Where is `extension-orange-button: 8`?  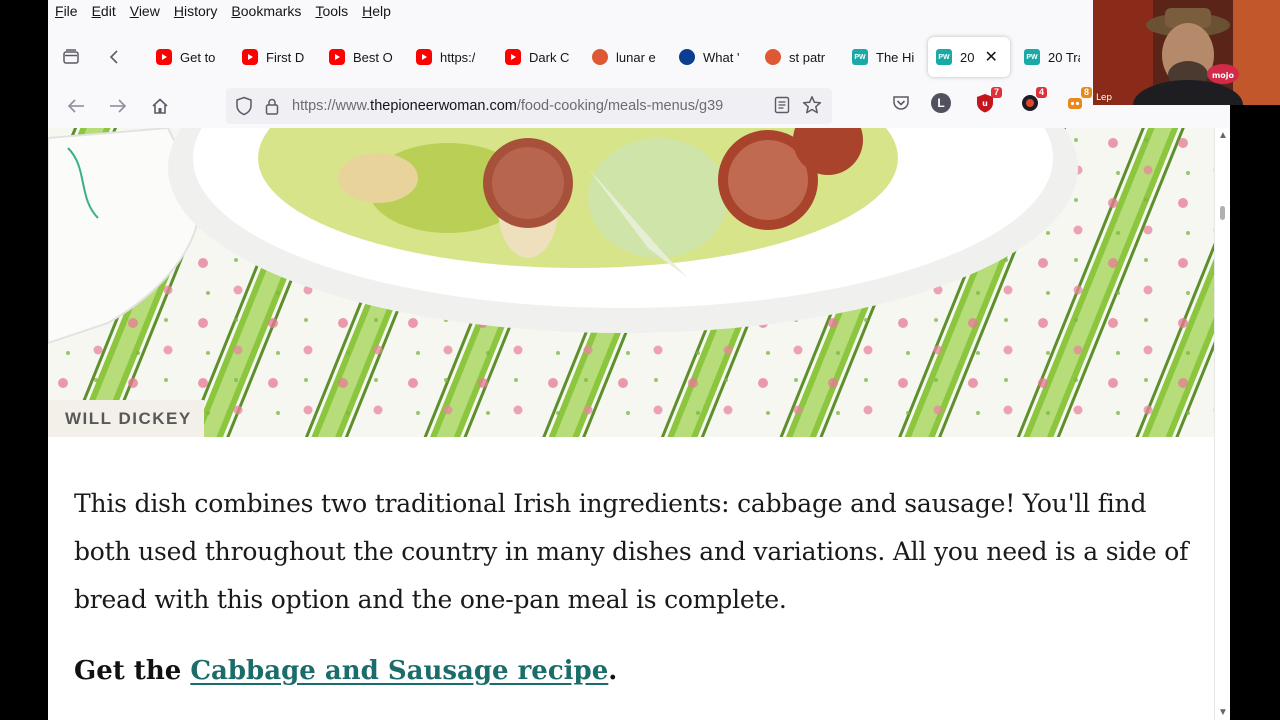 extension-orange-button: 8 is located at coordinates (1078, 100).